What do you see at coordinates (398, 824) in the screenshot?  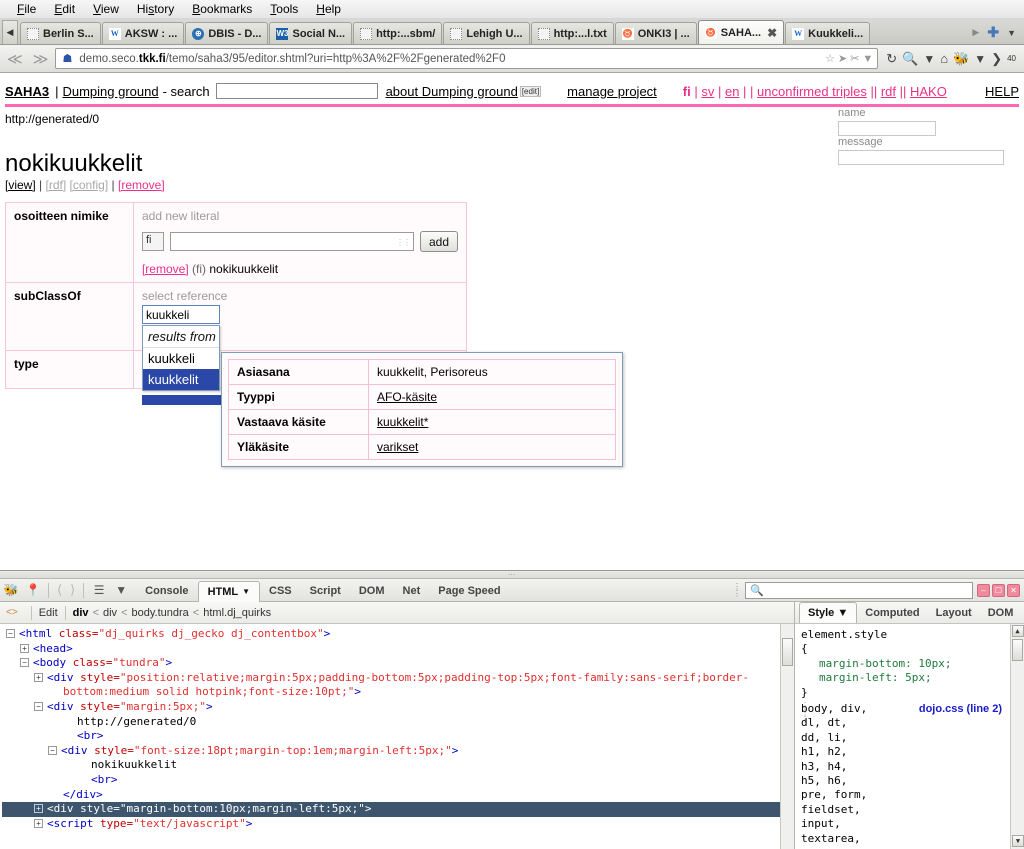 I see `html-tree-row: + <script type="text/javascript">` at bounding box center [398, 824].